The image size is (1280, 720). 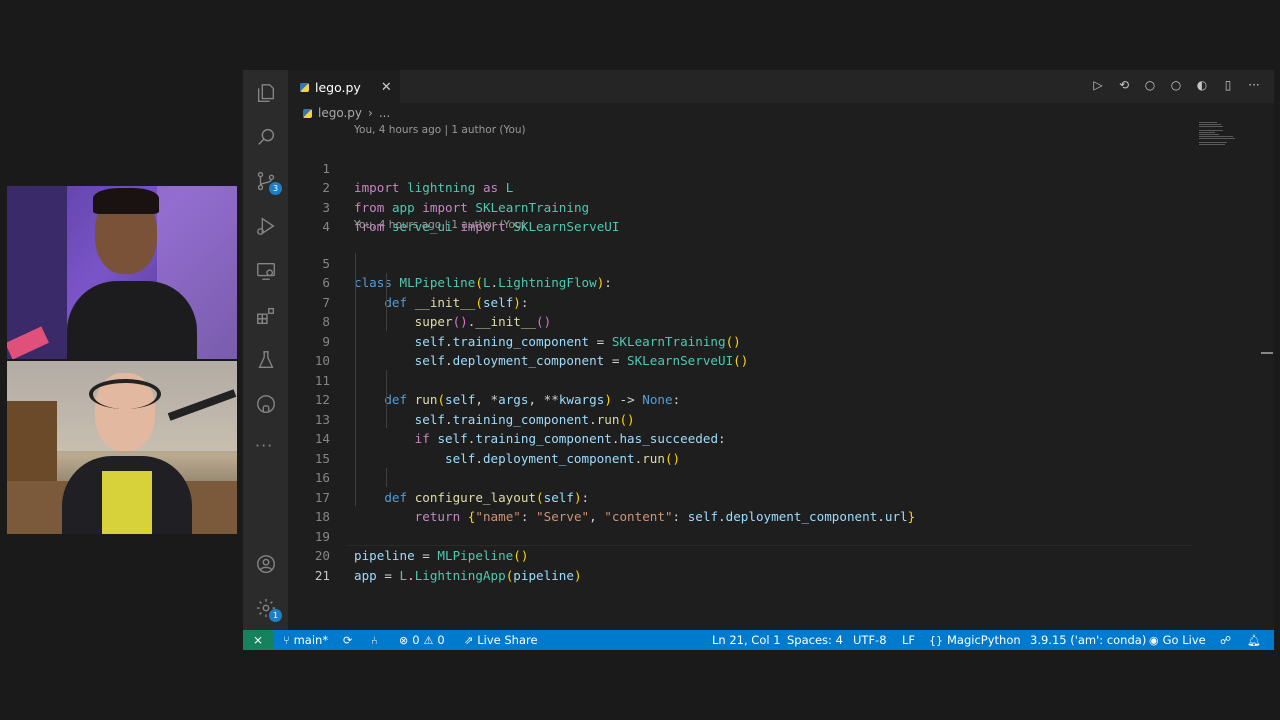 I want to click on webcam-feed-top, so click(x=122, y=272).